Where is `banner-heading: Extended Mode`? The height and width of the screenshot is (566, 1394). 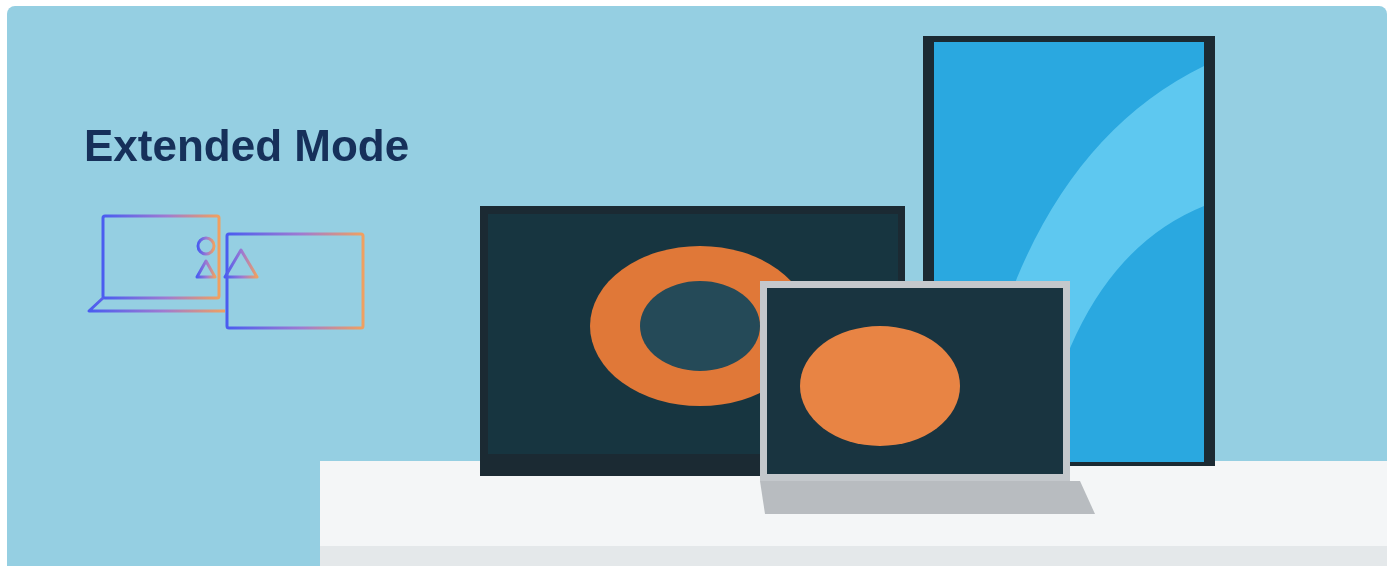
banner-heading: Extended Mode is located at coordinates (247, 146).